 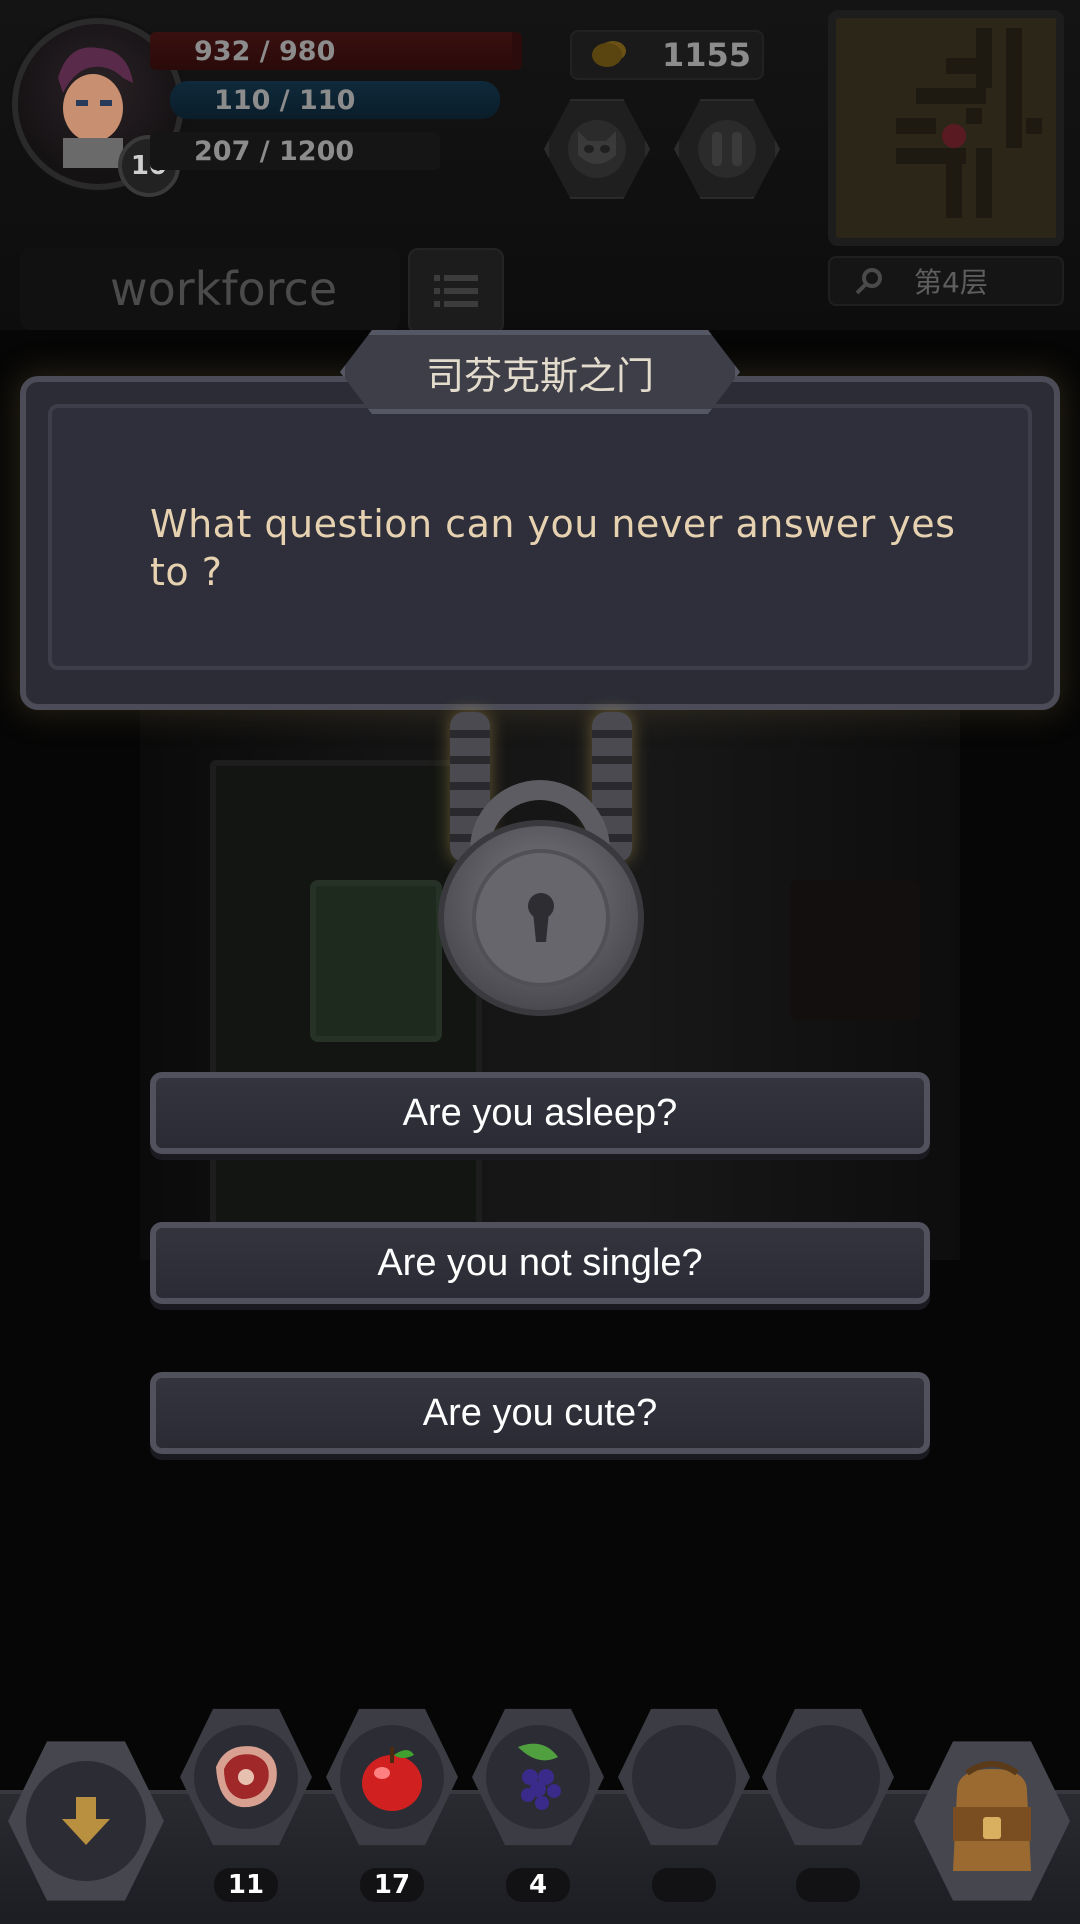 I want to click on slot-4-count, so click(x=684, y=1885).